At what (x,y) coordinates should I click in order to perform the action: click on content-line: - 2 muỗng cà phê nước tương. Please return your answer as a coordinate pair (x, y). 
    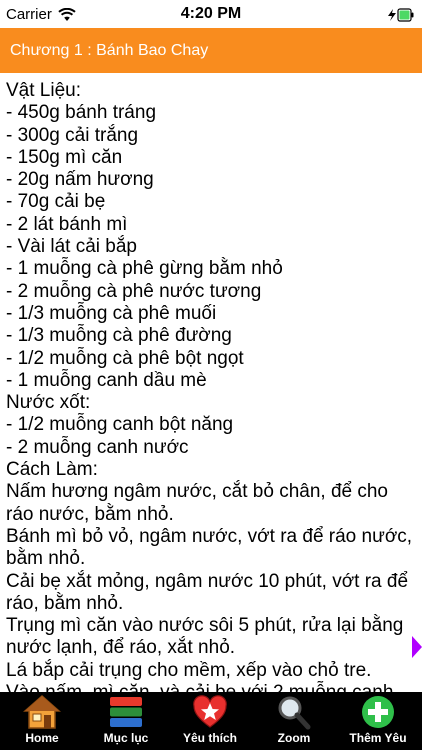
    Looking at the image, I should click on (134, 291).